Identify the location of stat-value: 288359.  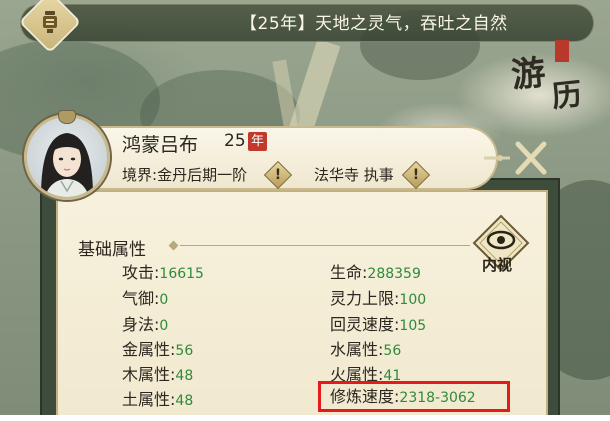
(394, 274).